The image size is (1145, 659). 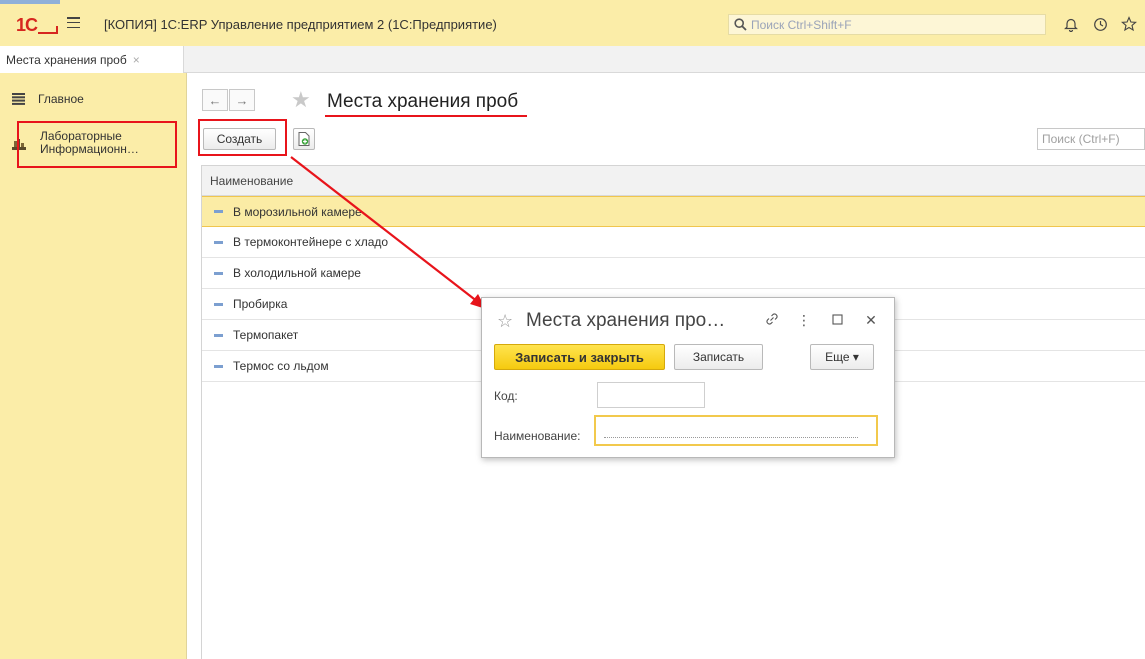 I want to click on save-and-close-button: Записать и закрыть, so click(x=579, y=357).